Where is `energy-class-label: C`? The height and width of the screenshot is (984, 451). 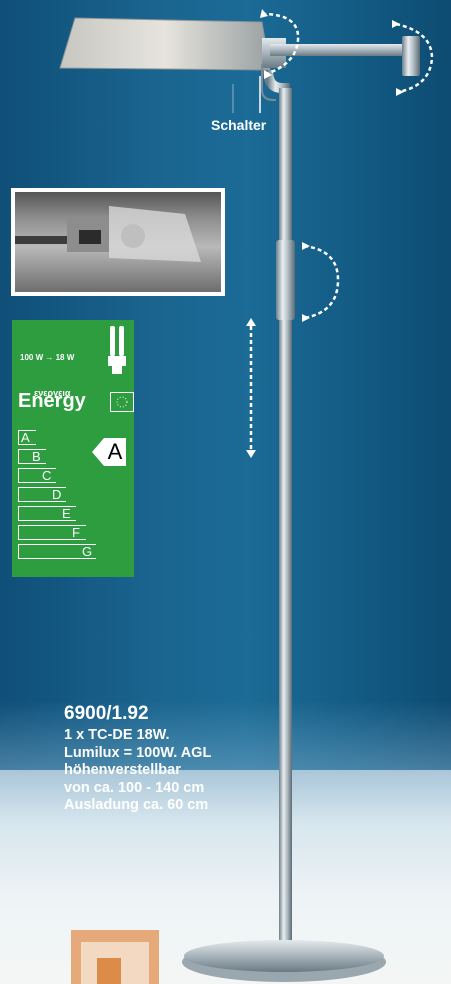
energy-class-label: C is located at coordinates (47, 475).